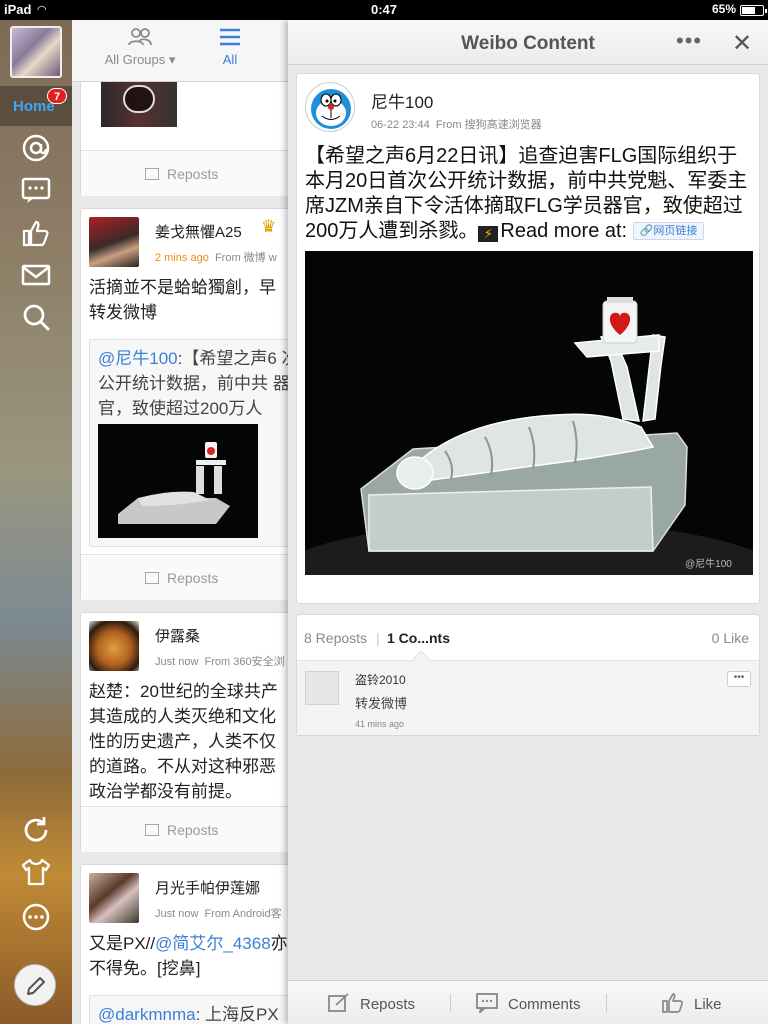 Image resolution: width=768 pixels, height=1024 pixels. I want to click on post-meta: Just now From Android客, so click(218, 913).